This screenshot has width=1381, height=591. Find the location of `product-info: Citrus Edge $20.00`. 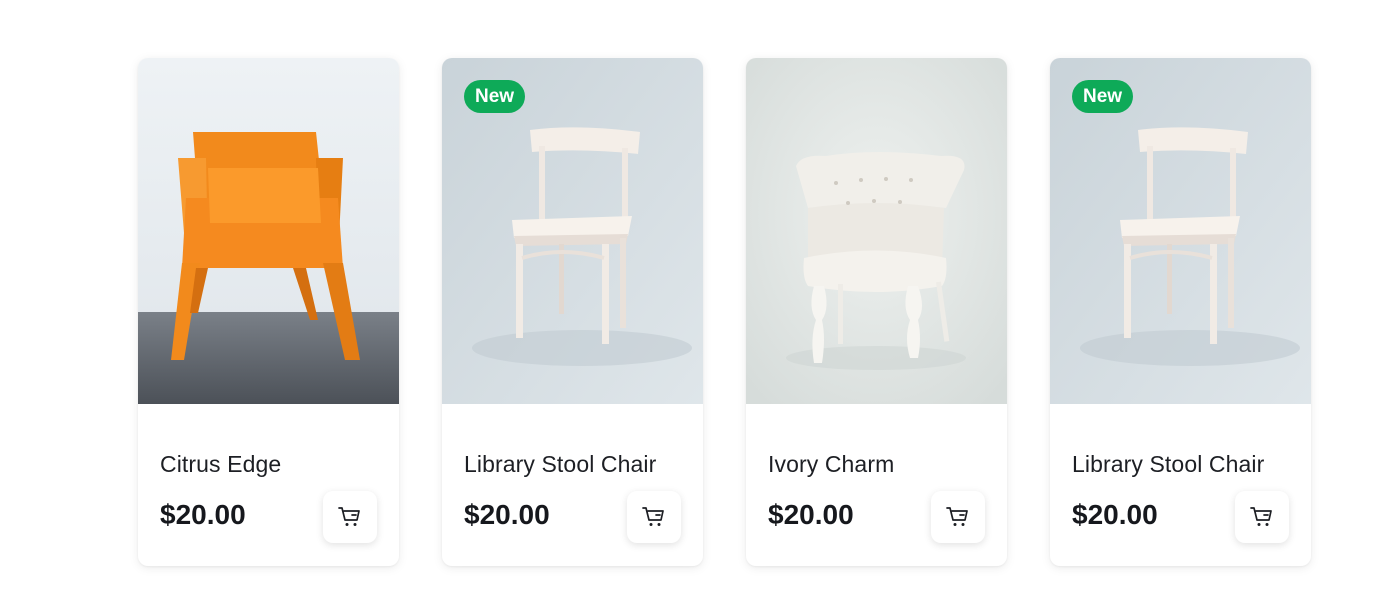

product-info: Citrus Edge $20.00 is located at coordinates (268, 485).